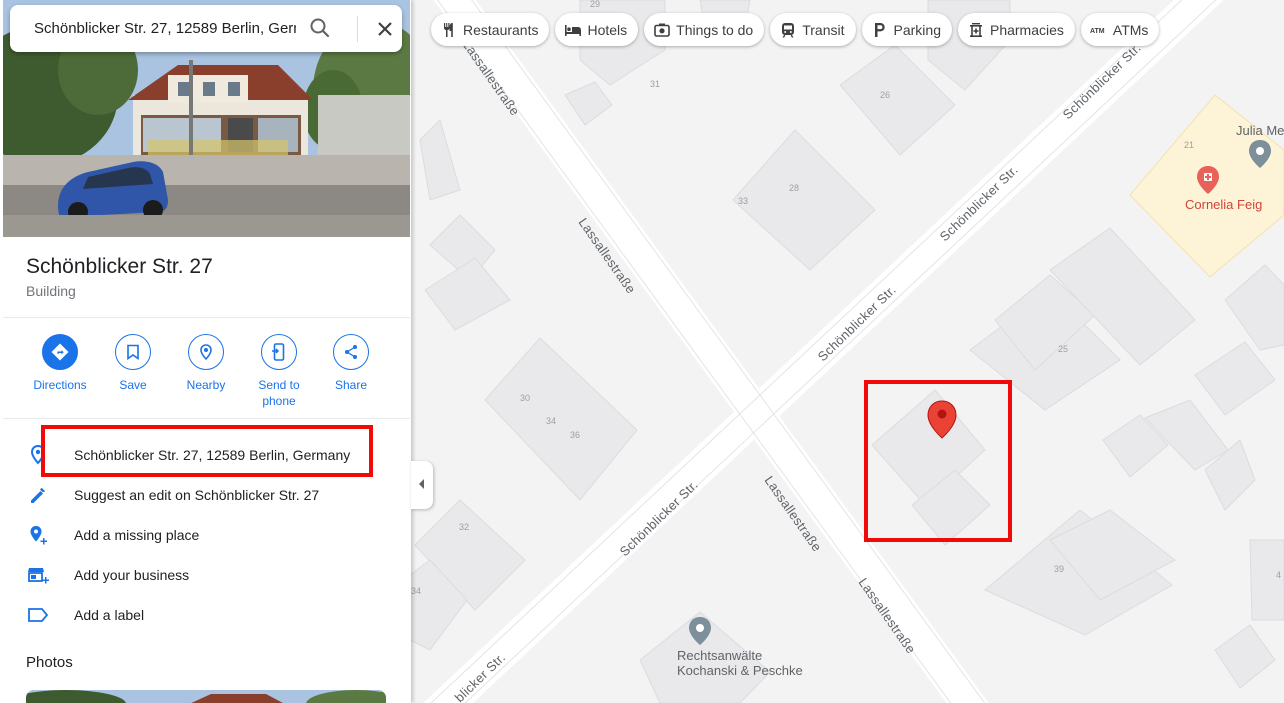  I want to click on nearby-icon, so click(206, 352).